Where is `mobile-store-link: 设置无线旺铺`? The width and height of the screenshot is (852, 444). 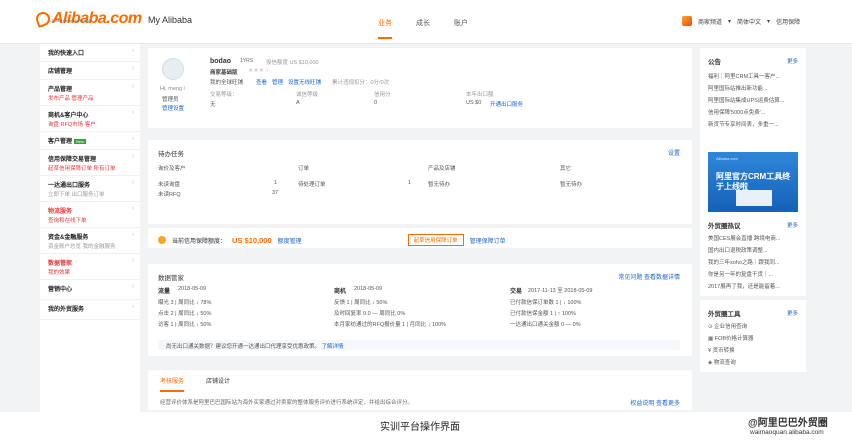 mobile-store-link: 设置无线旺铺 is located at coordinates (304, 82).